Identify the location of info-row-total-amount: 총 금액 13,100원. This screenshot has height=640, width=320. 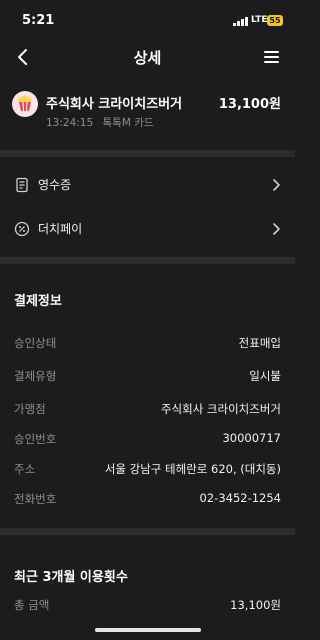
(147, 604).